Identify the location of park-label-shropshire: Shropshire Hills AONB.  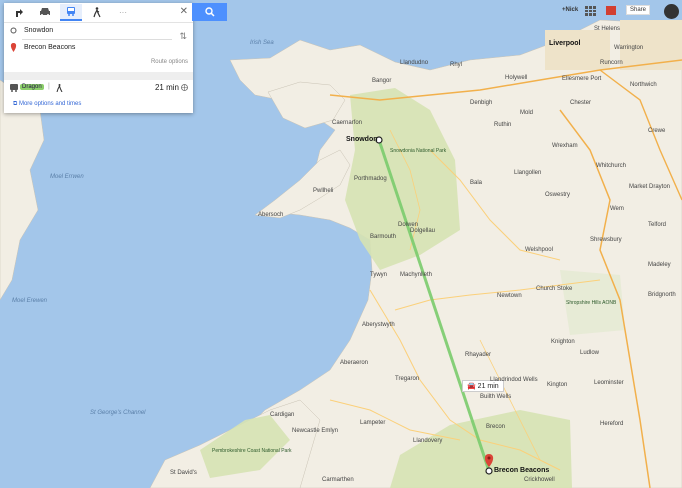
(591, 303).